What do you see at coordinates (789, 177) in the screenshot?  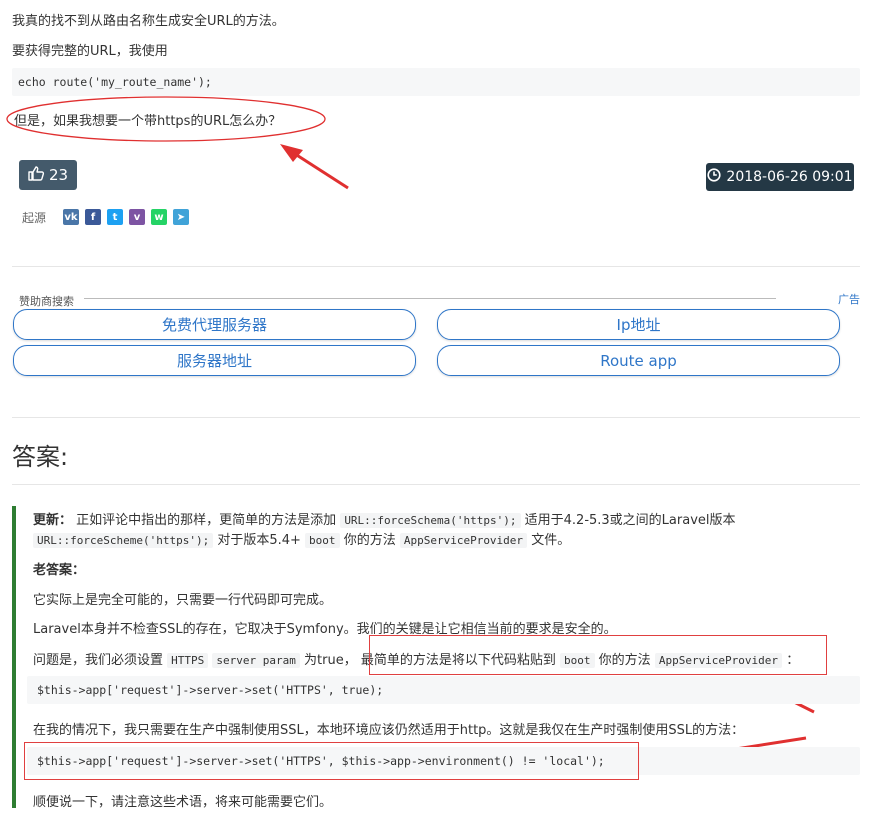 I see `date-value: 2018-06-26 09:01` at bounding box center [789, 177].